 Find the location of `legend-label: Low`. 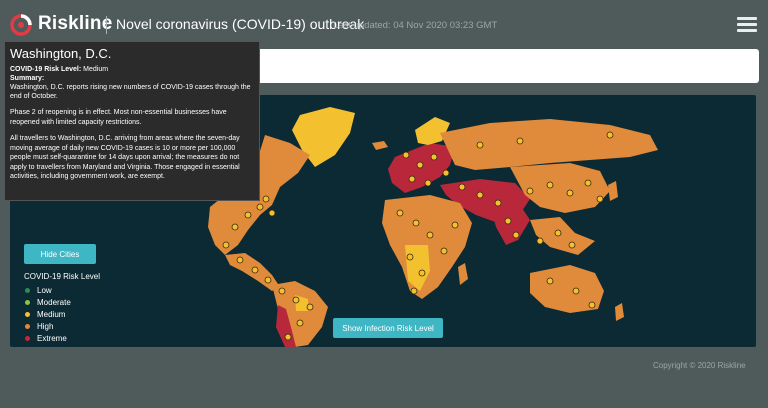

legend-label: Low is located at coordinates (44, 290).